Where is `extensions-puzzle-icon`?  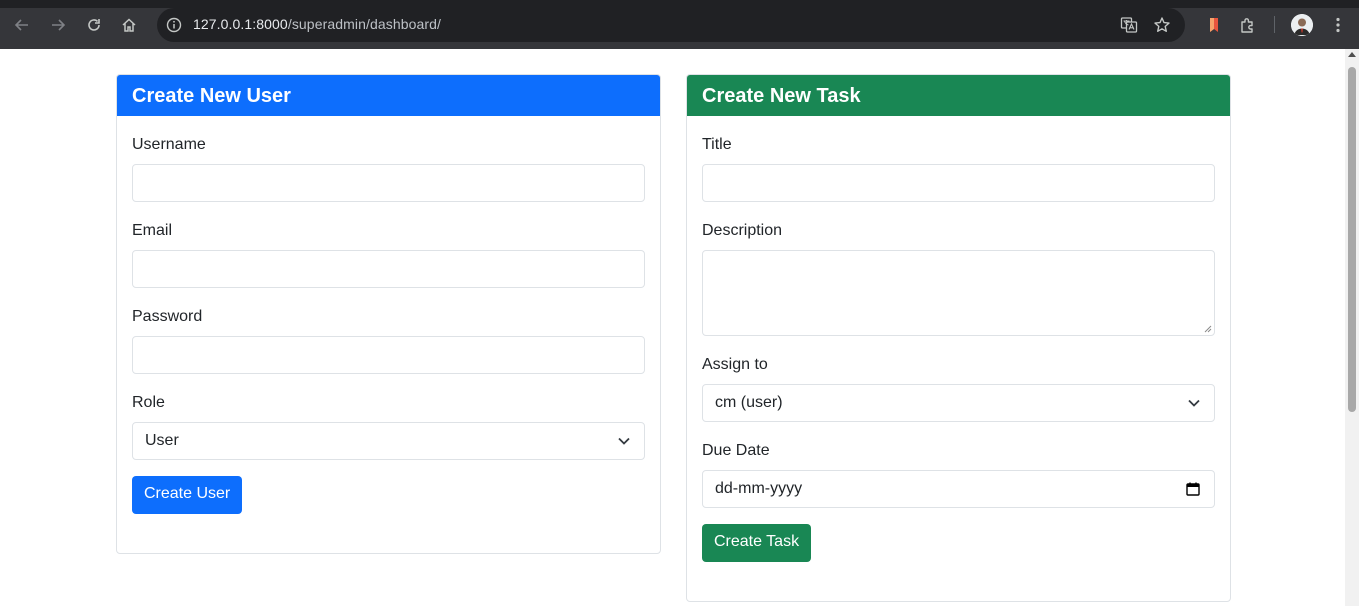
extensions-puzzle-icon is located at coordinates (1248, 25).